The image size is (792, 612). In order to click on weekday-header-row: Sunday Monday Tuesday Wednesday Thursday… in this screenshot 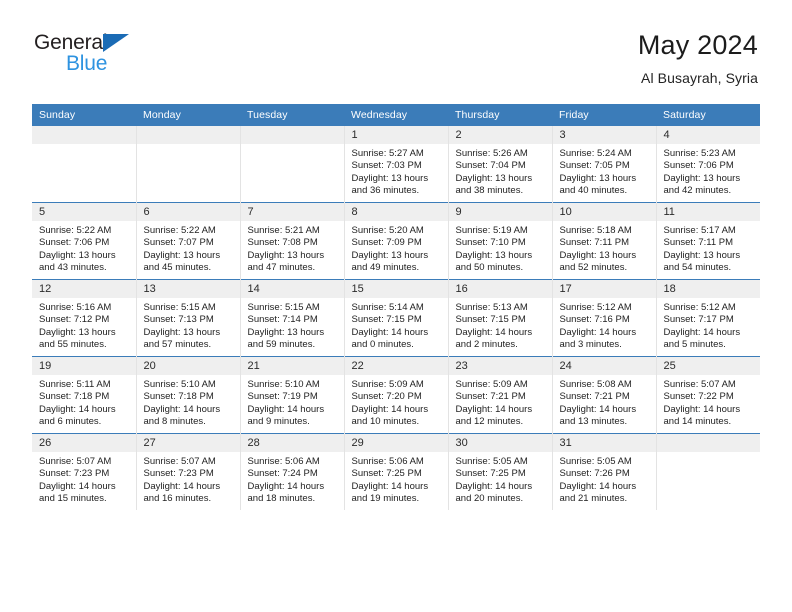, I will do `click(396, 115)`.